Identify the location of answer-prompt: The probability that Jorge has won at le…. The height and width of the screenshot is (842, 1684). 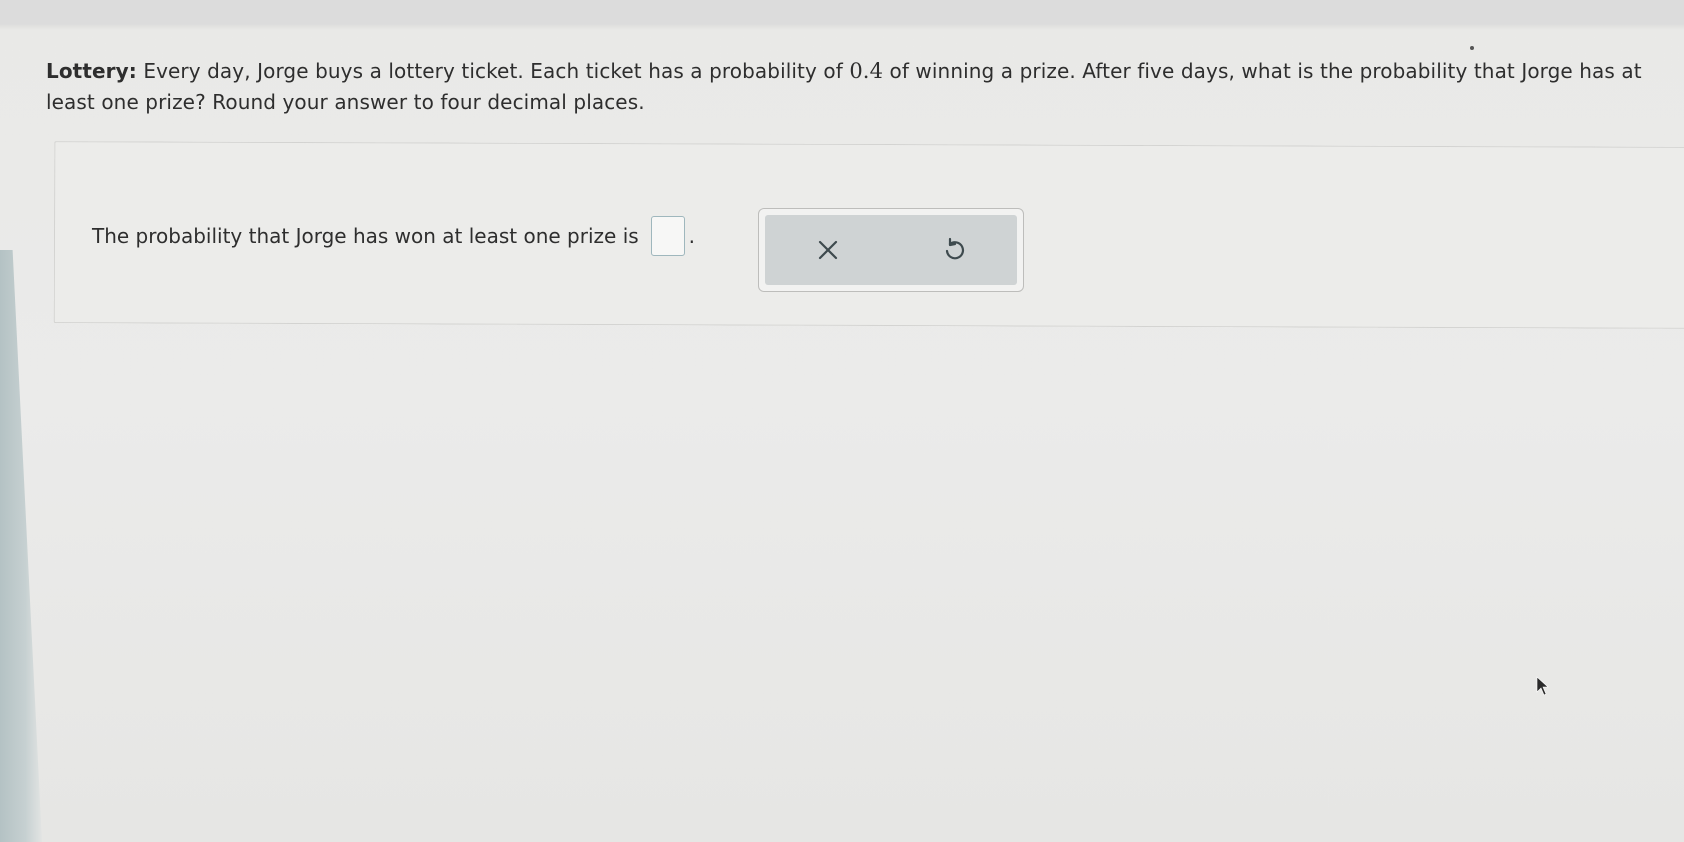
(365, 236).